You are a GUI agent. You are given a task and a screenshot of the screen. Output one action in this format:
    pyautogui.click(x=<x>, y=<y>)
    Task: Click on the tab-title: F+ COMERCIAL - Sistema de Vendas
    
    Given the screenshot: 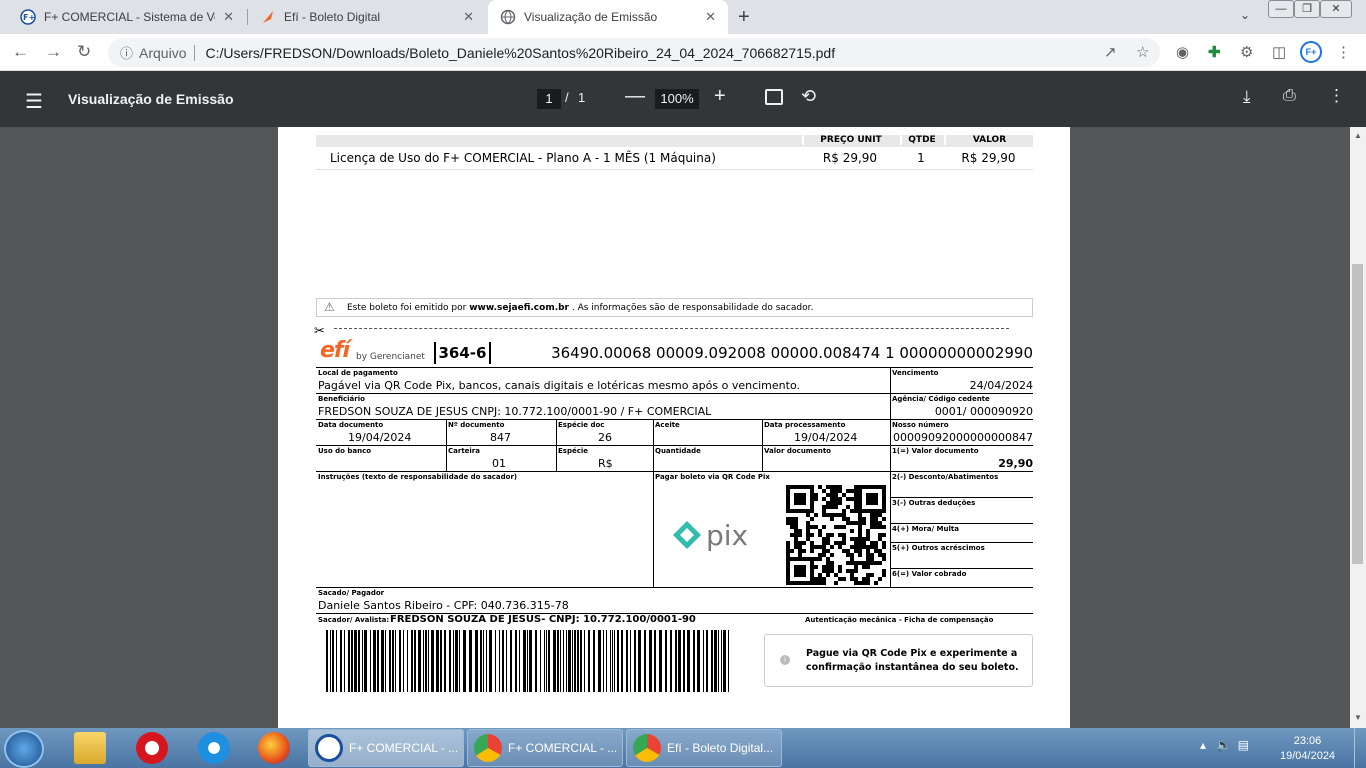 What is the action you would take?
    pyautogui.click(x=129, y=17)
    